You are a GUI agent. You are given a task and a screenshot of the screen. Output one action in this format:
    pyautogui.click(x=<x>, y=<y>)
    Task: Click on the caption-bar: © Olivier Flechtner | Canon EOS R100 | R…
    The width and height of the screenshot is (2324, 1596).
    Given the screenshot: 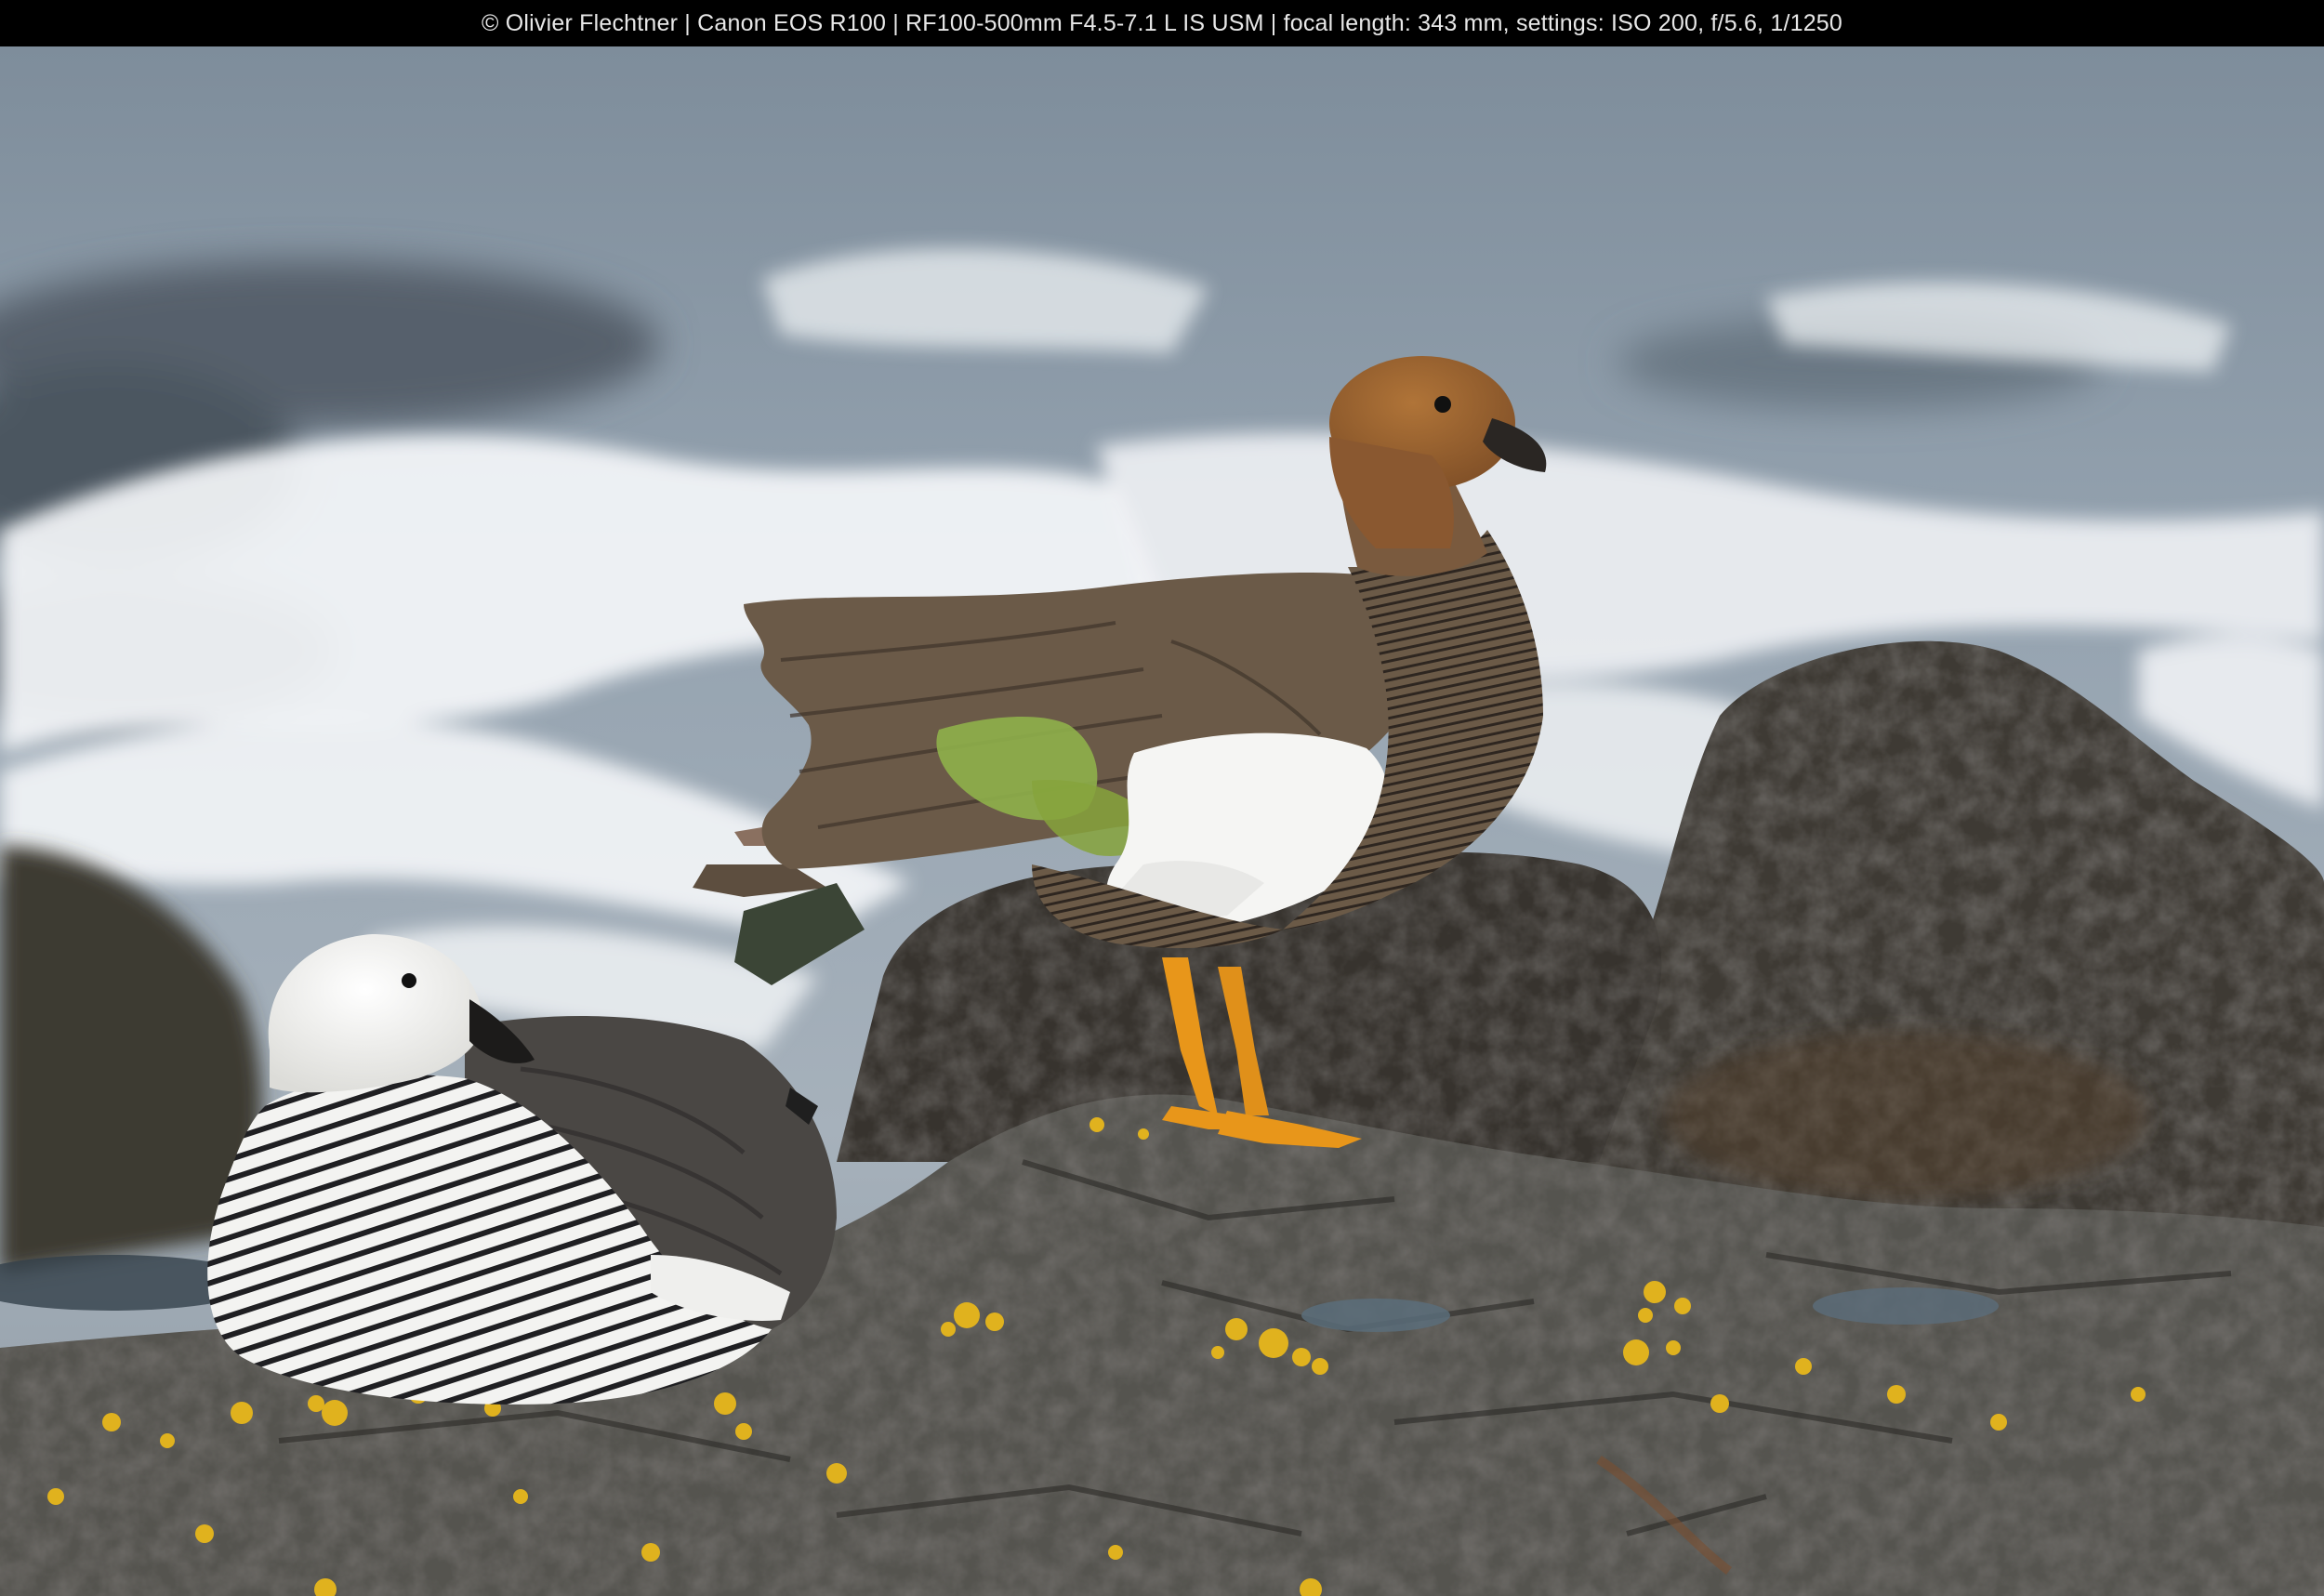 What is the action you would take?
    pyautogui.click(x=1162, y=23)
    